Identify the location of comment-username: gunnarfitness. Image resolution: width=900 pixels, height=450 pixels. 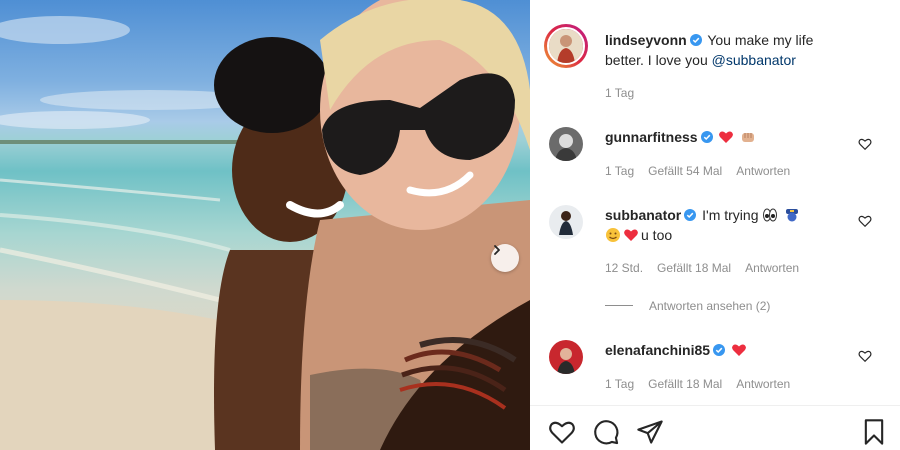
(651, 137).